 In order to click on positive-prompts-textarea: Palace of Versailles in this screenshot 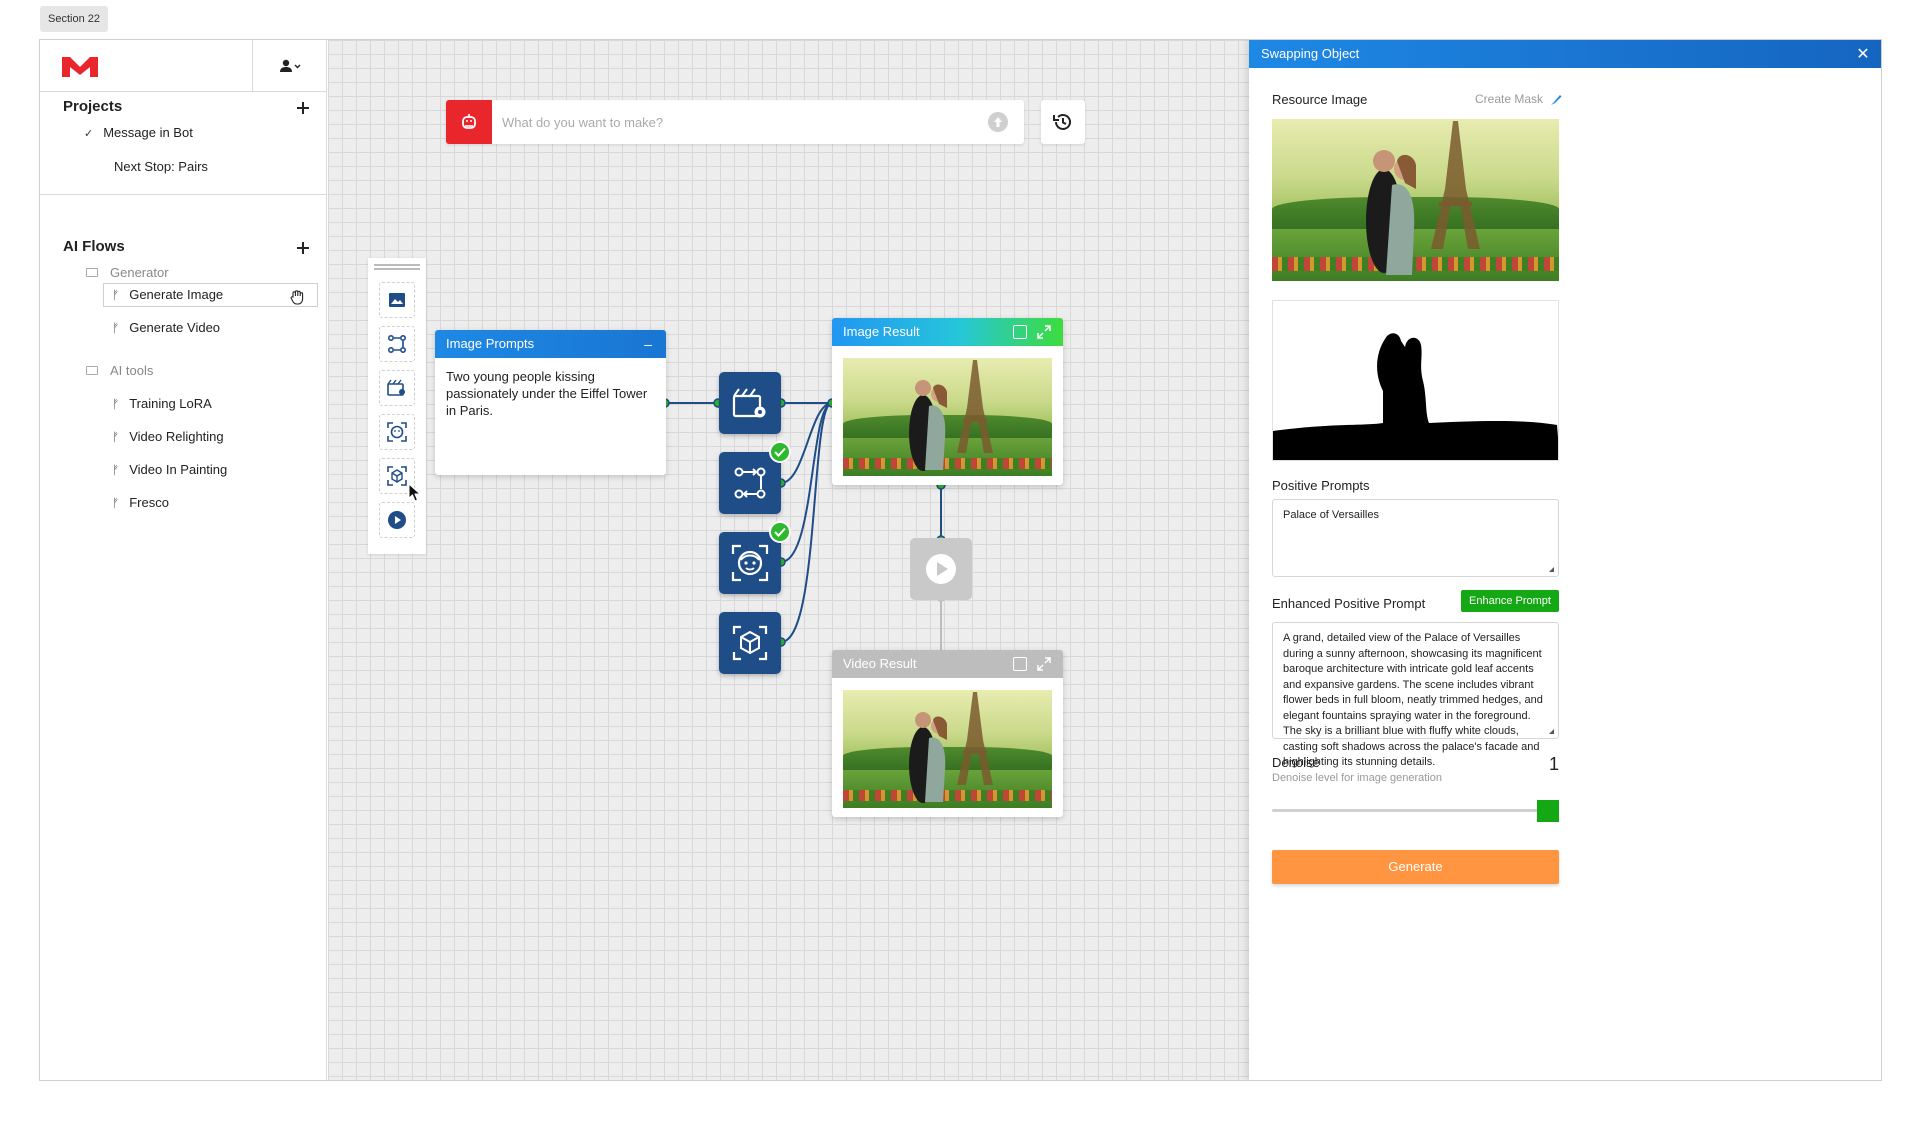, I will do `click(1415, 538)`.